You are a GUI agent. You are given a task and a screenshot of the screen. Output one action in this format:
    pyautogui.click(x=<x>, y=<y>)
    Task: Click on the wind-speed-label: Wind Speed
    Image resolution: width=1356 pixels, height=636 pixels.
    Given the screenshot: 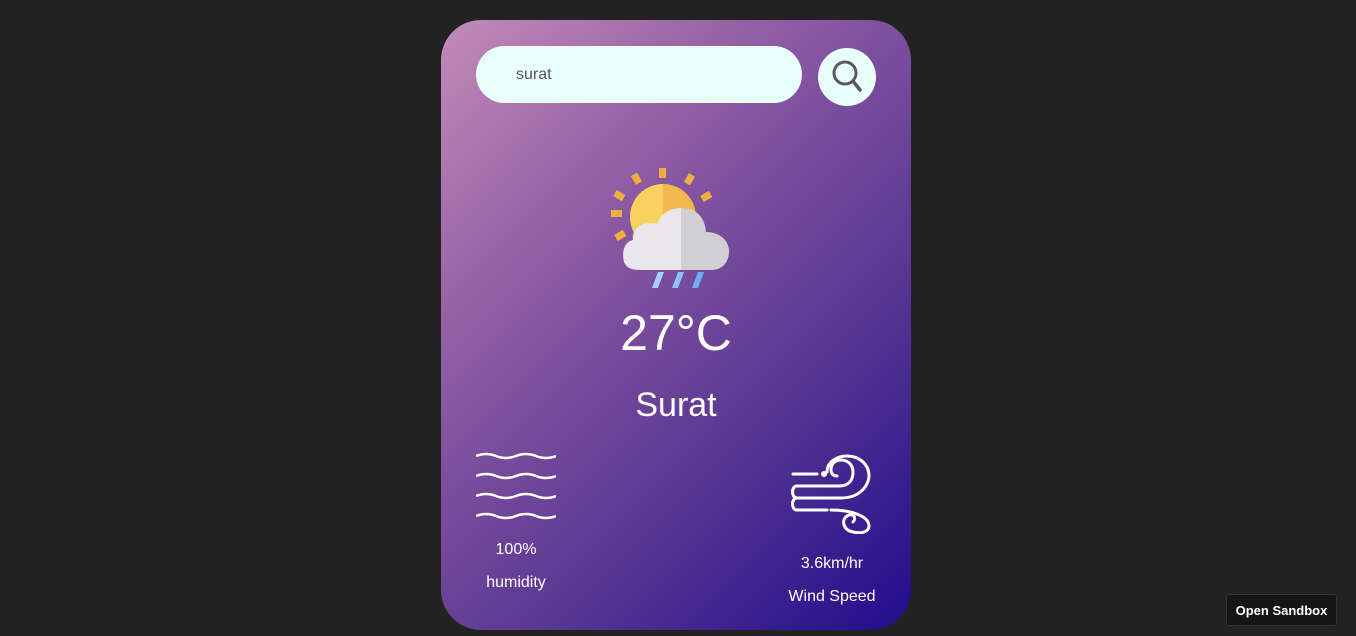 What is the action you would take?
    pyautogui.click(x=832, y=596)
    